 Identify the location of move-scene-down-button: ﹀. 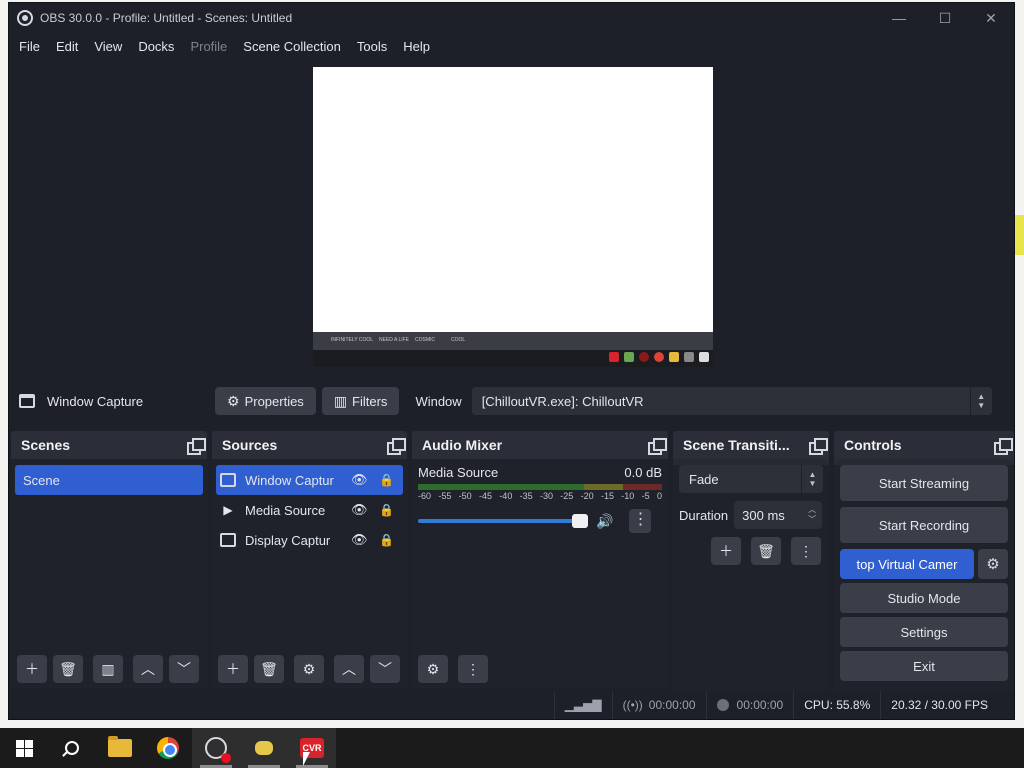
(184, 669).